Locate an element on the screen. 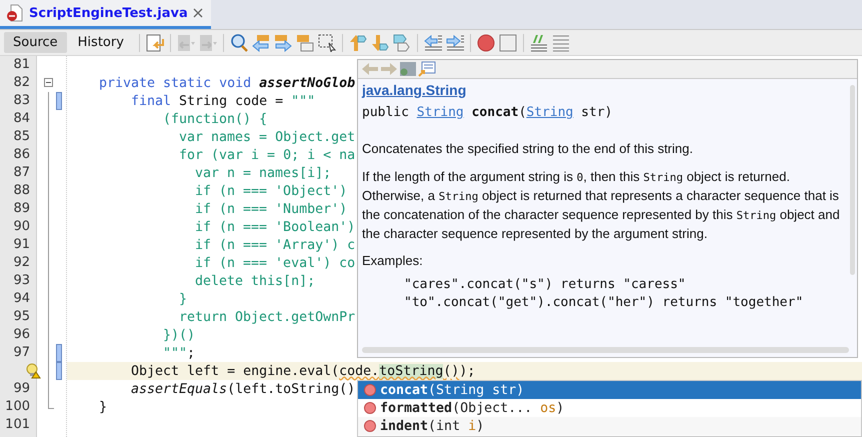  fold-toggle is located at coordinates (48, 82).